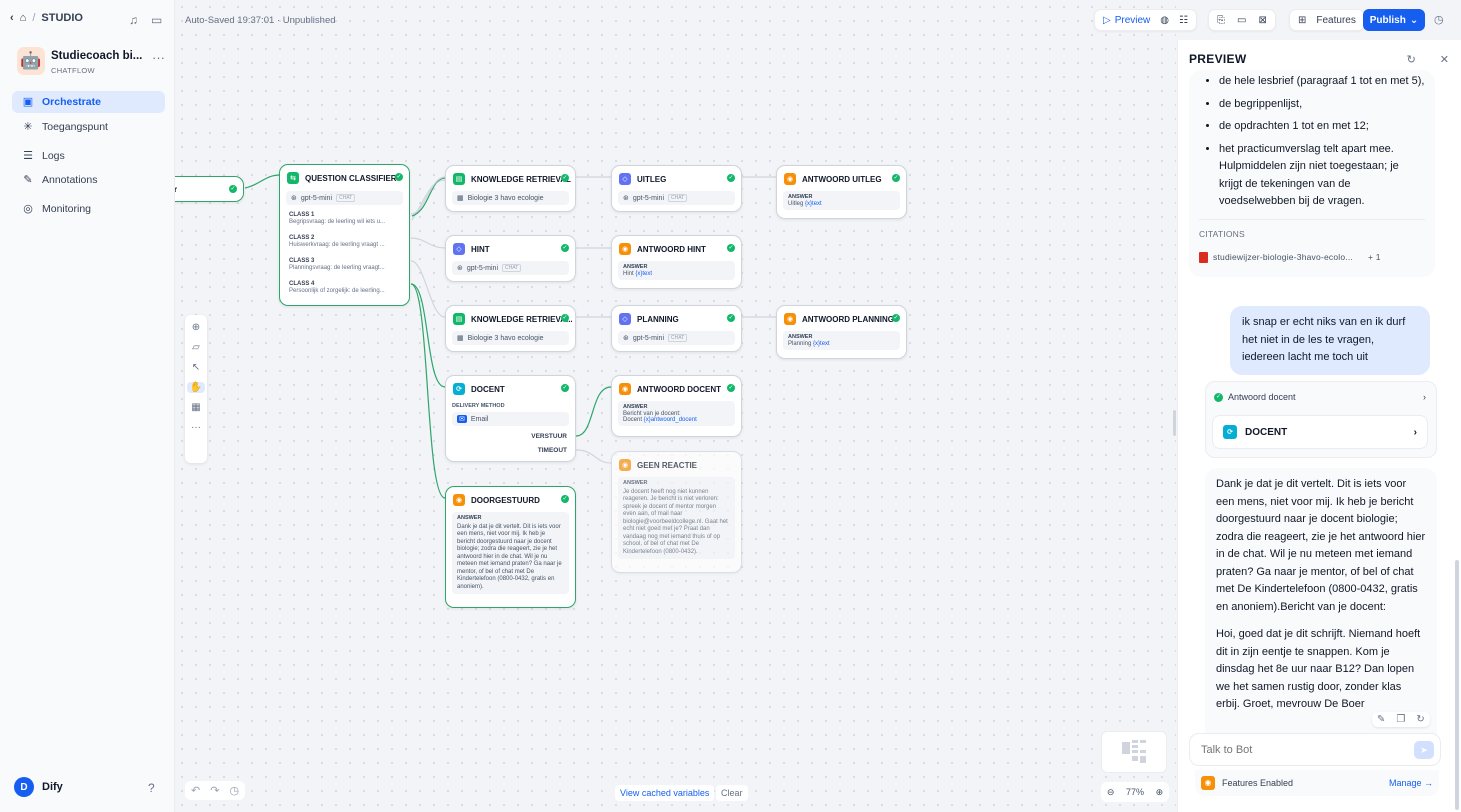 This screenshot has height=812, width=1461. What do you see at coordinates (505, 338) in the screenshot?
I see `dataset-name: Biologie 3 havo ecologie` at bounding box center [505, 338].